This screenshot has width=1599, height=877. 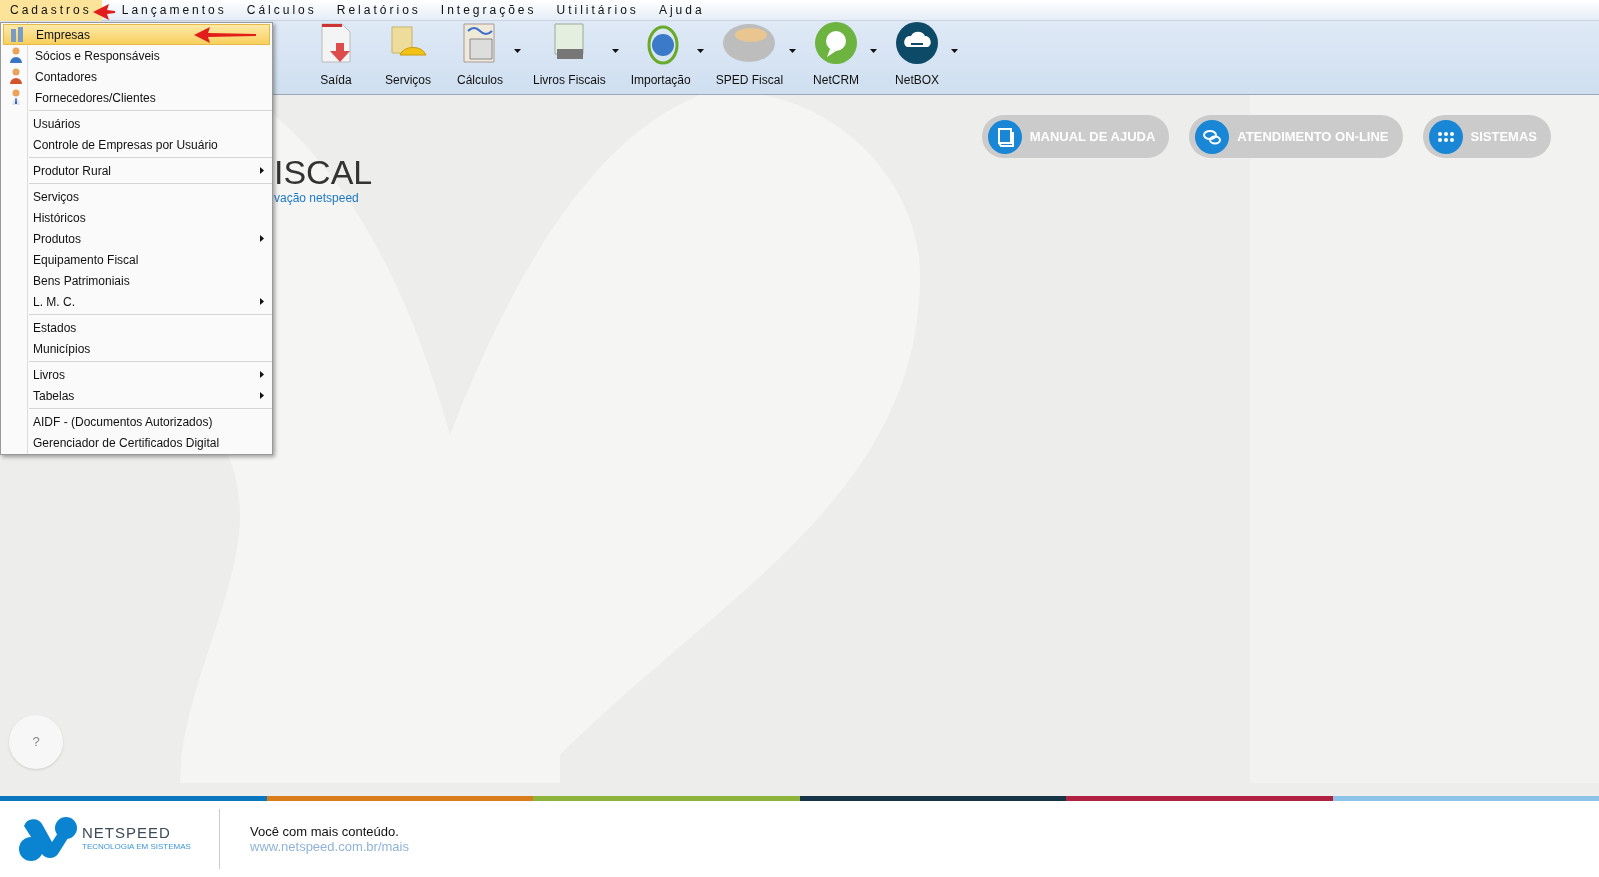 I want to click on menu-item: Controle de Empresas por Usuário, so click(x=150, y=144).